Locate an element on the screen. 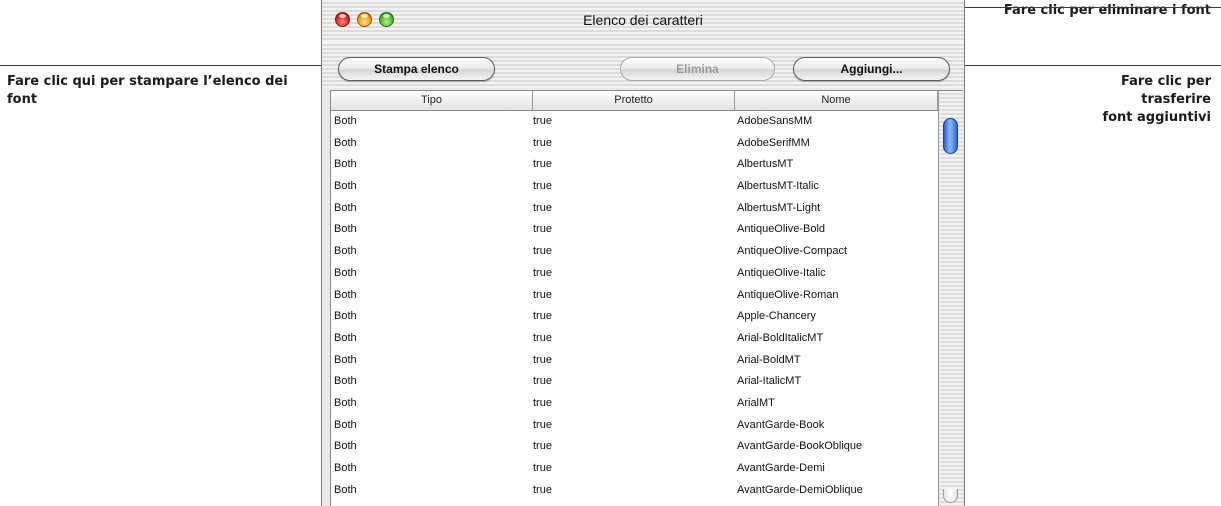 This screenshot has height=506, width=1221. table-row: Both true Arial-BoldItalicMT is located at coordinates (634, 339).